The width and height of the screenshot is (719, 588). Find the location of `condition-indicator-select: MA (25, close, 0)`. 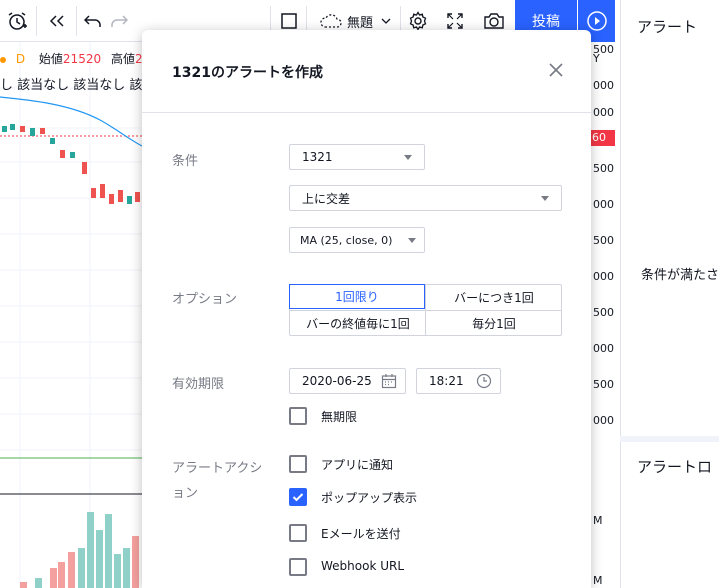

condition-indicator-select: MA (25, close, 0) is located at coordinates (357, 240).